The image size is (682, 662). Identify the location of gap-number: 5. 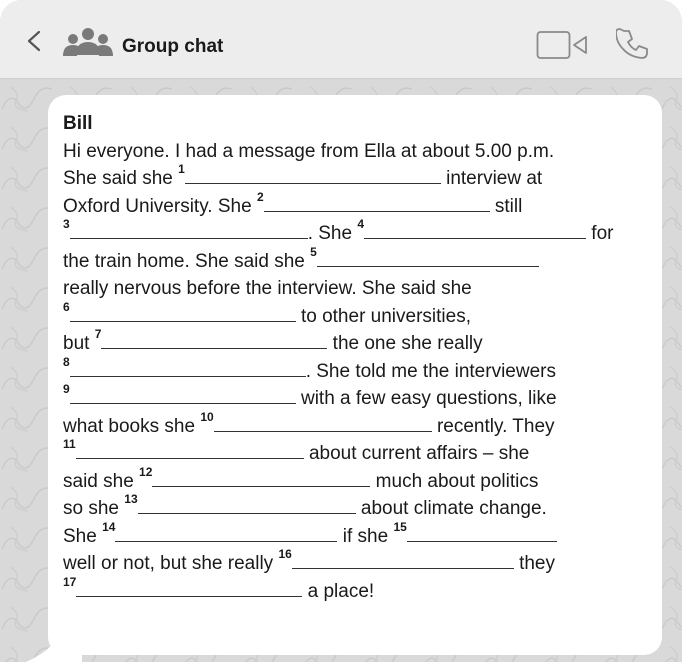
(313, 251).